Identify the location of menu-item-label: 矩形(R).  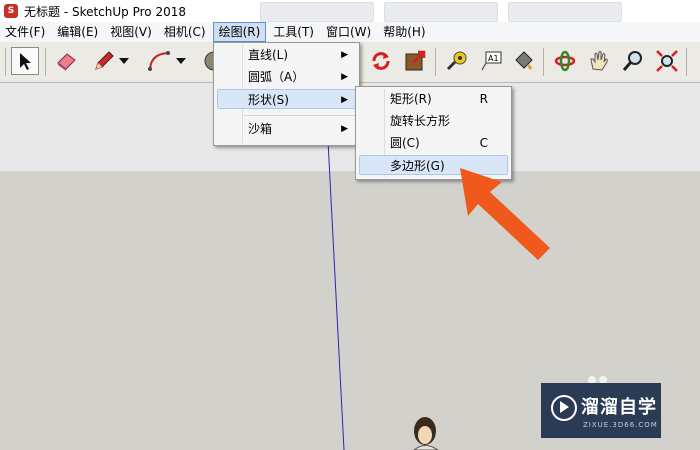
(411, 99).